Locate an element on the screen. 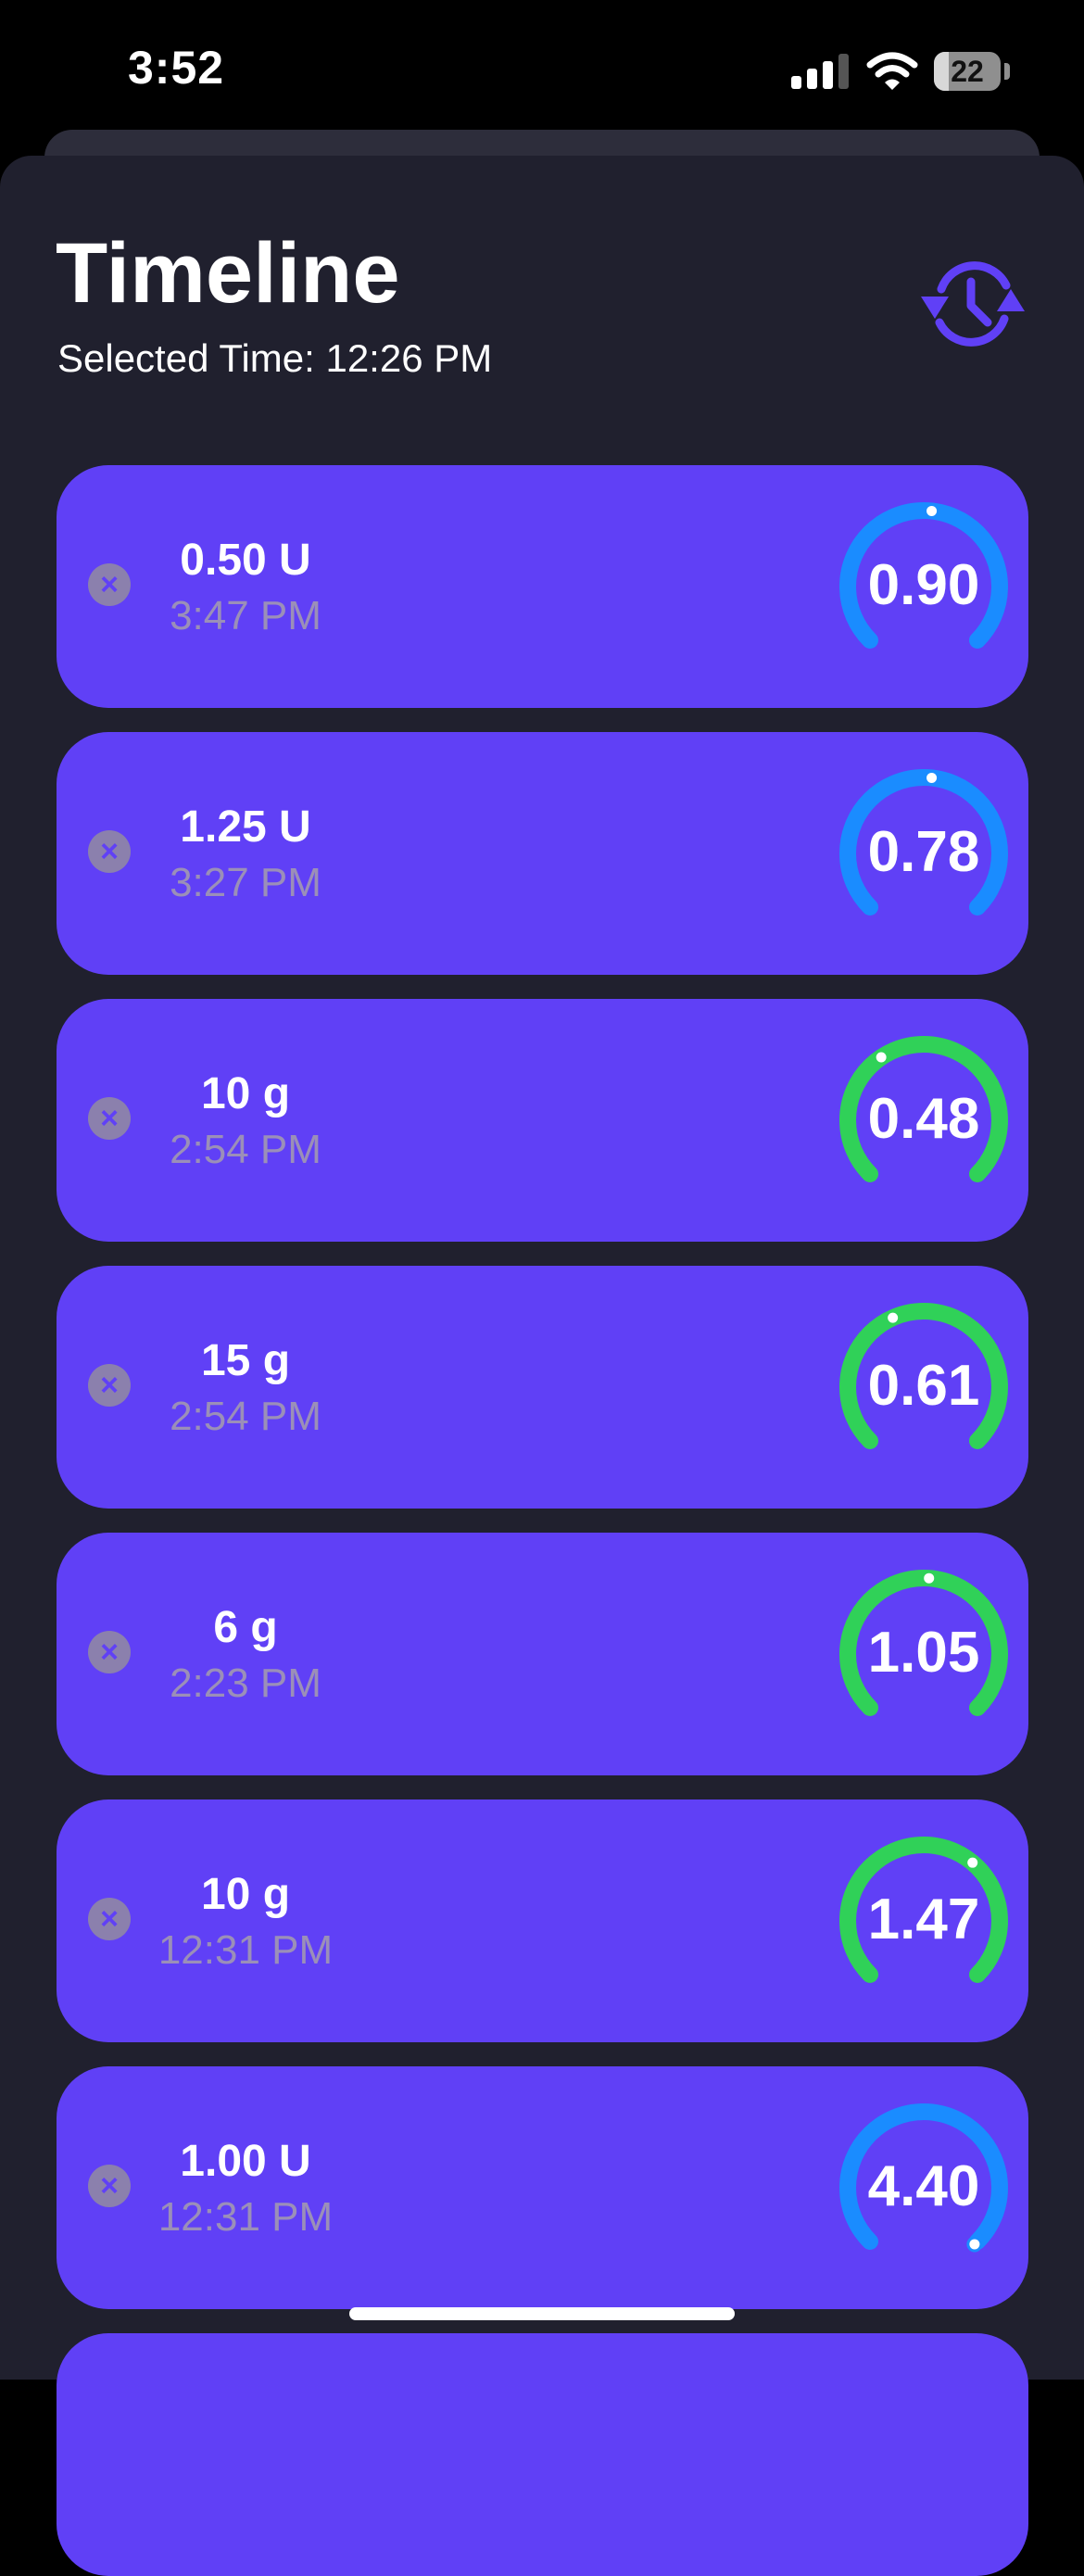  status-time: 3:52 is located at coordinates (176, 68).